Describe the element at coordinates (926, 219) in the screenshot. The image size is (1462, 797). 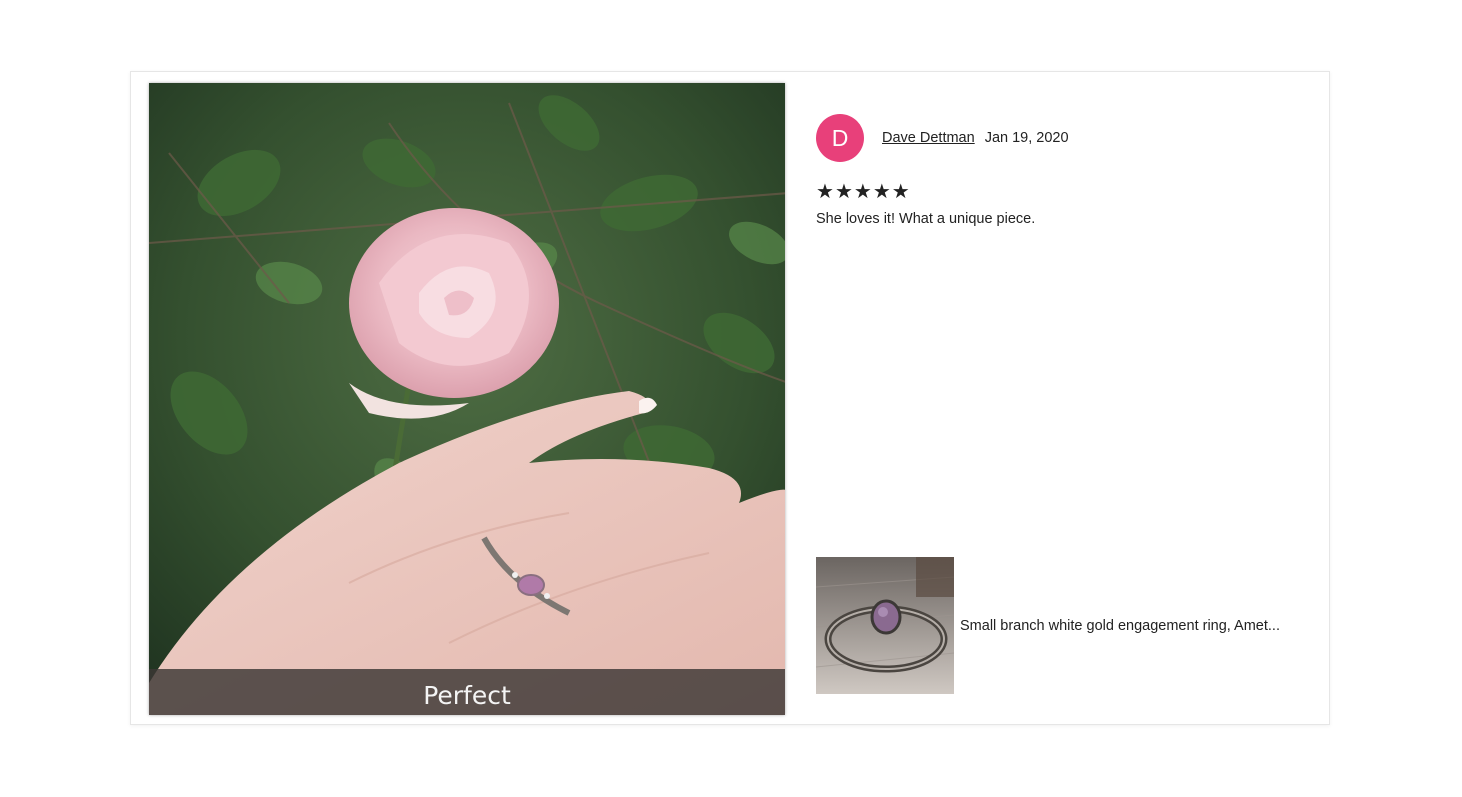
I see `review-text: She loves it! What a unique piece.` at that location.